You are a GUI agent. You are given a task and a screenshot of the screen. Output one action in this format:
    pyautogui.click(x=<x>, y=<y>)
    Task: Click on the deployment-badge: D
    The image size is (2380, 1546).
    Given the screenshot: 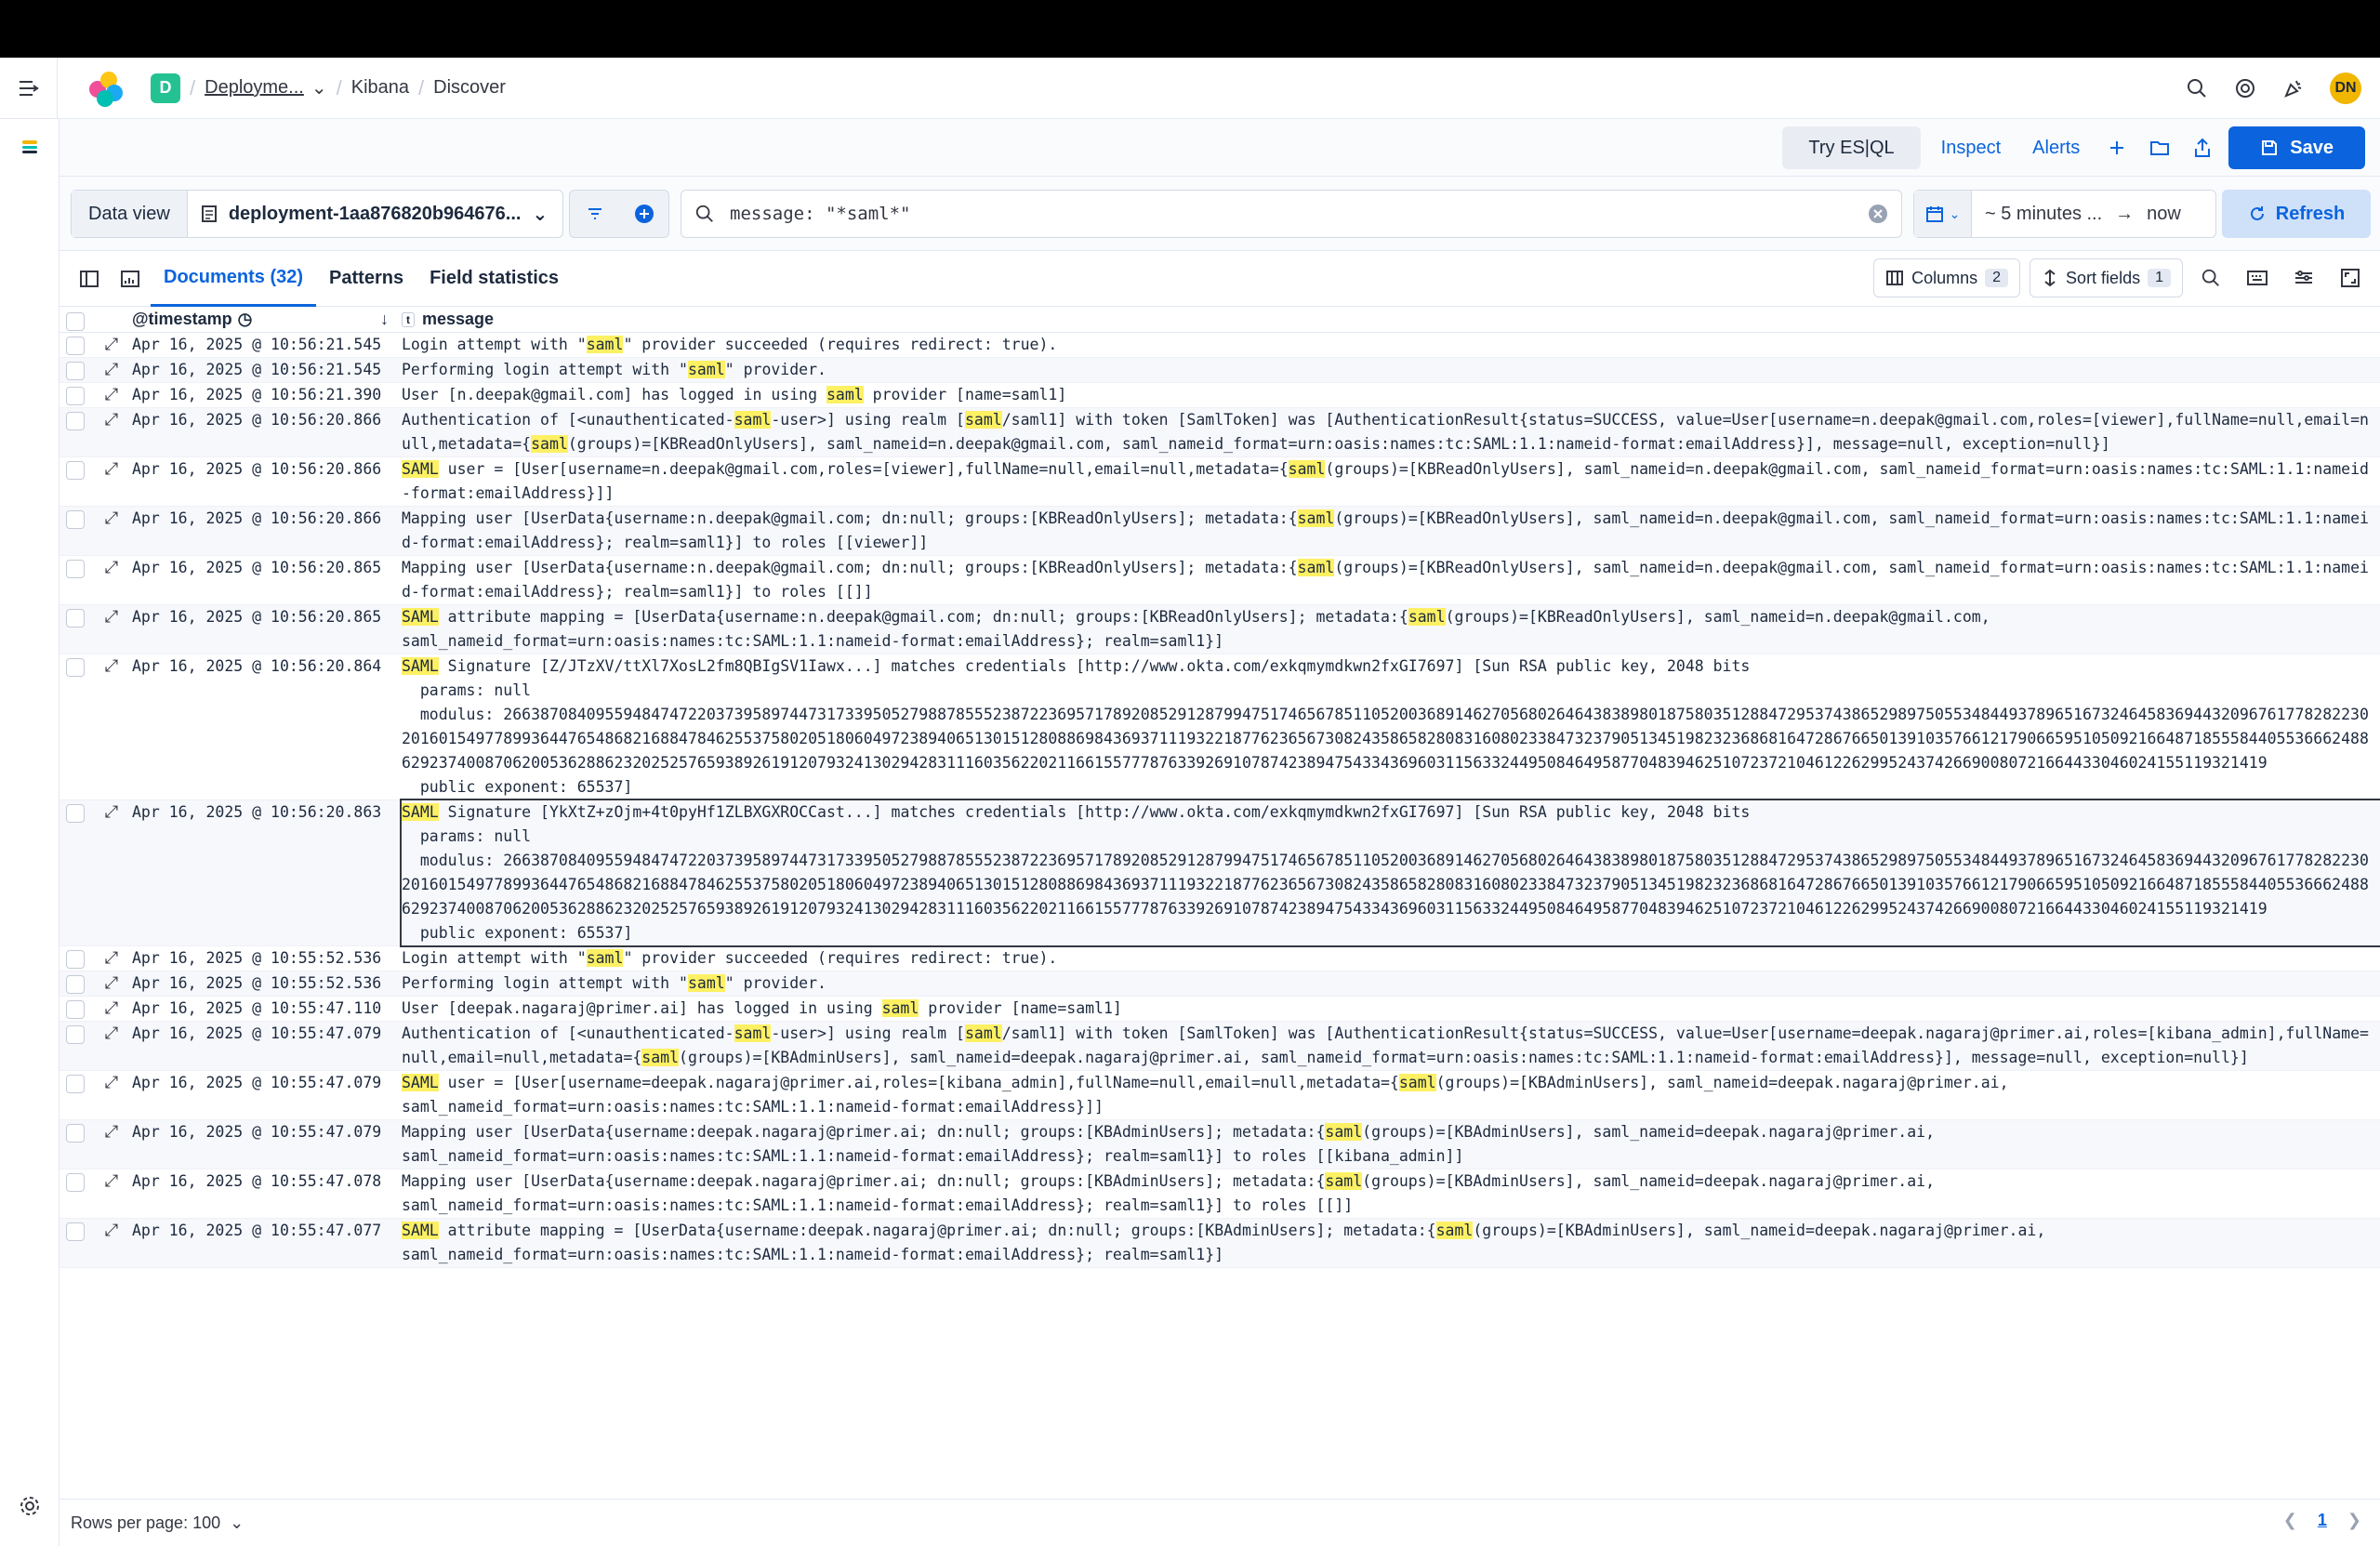 What is the action you would take?
    pyautogui.click(x=165, y=88)
    